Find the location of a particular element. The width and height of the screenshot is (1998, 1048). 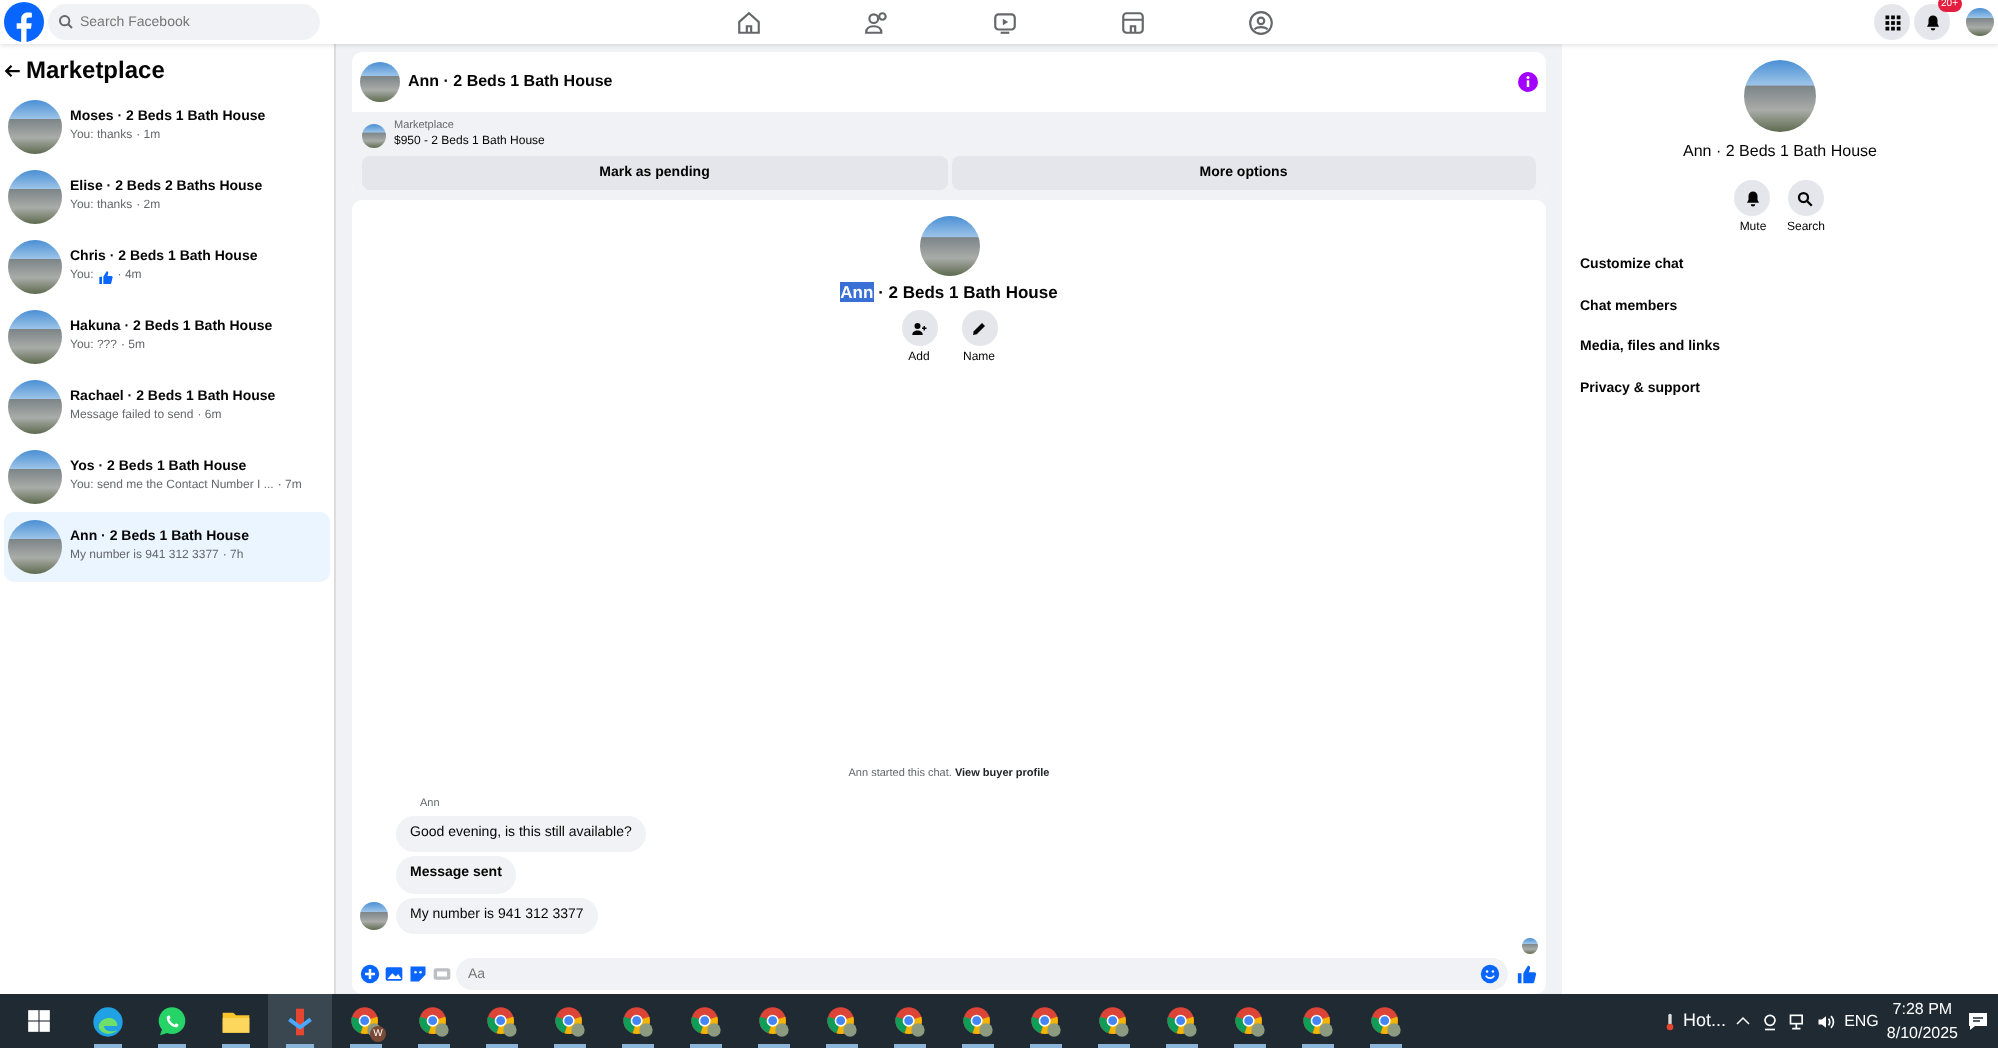

windows-icon is located at coordinates (38, 1021).